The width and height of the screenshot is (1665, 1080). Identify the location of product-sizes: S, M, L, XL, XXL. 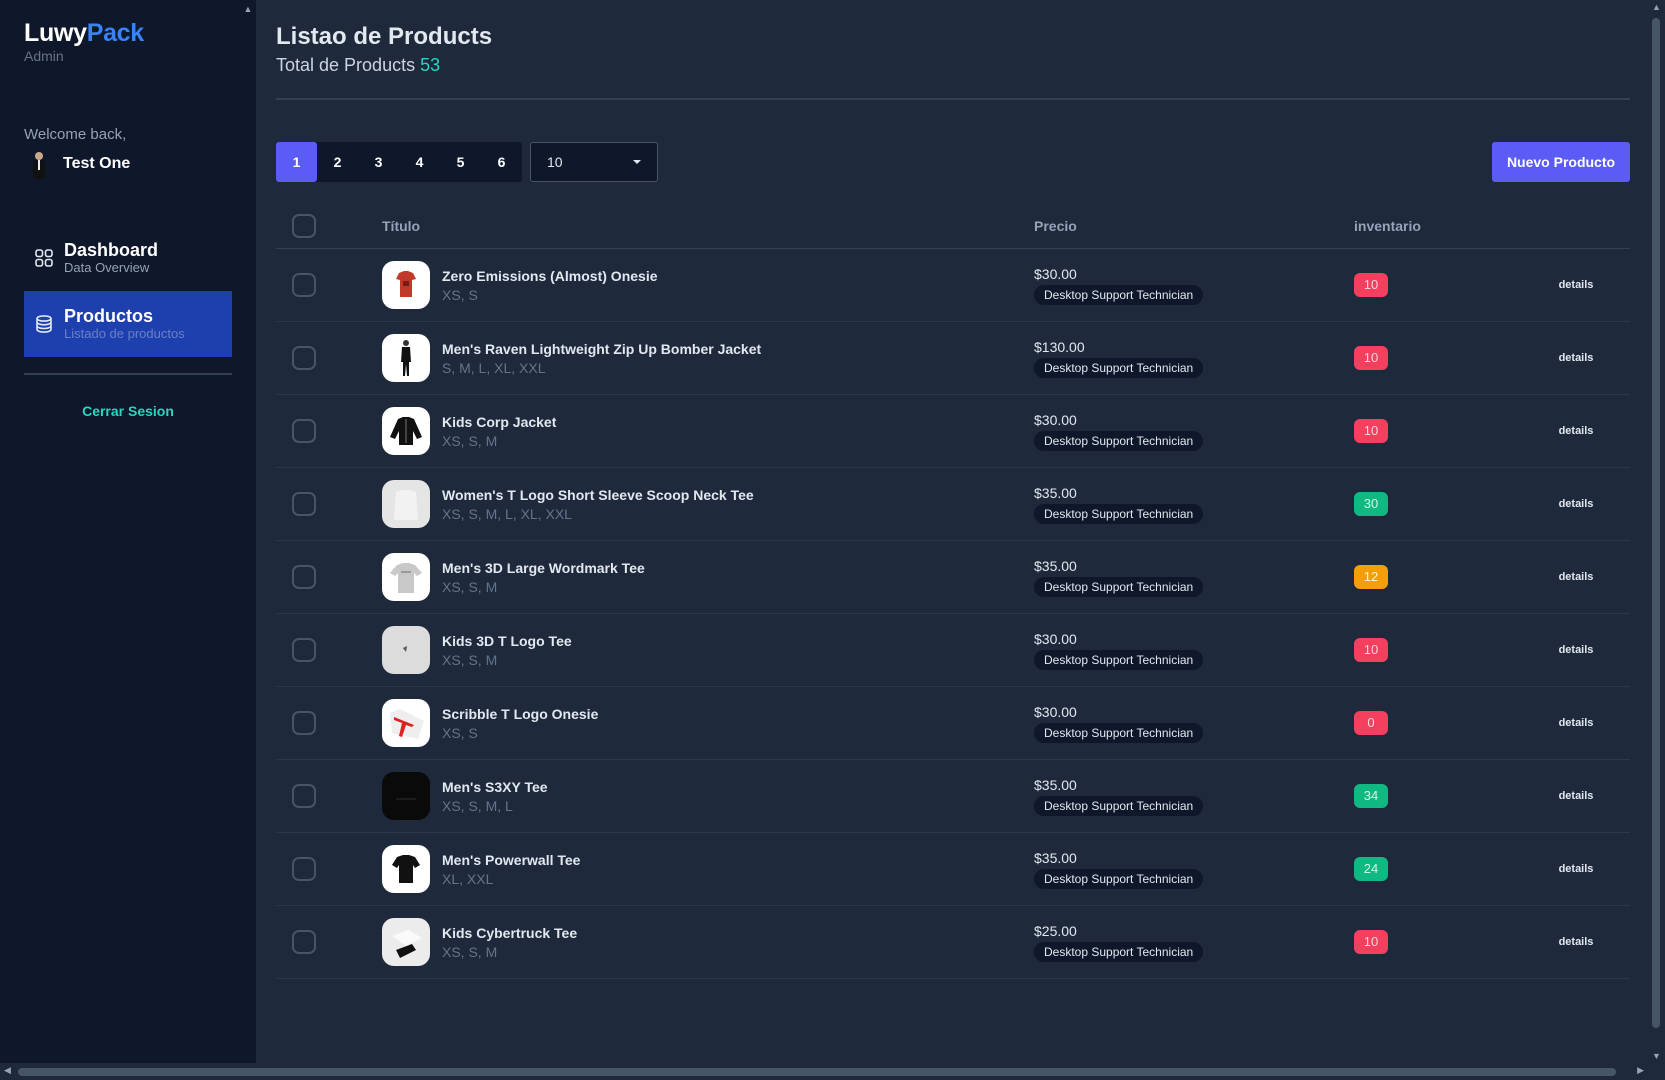
(494, 367).